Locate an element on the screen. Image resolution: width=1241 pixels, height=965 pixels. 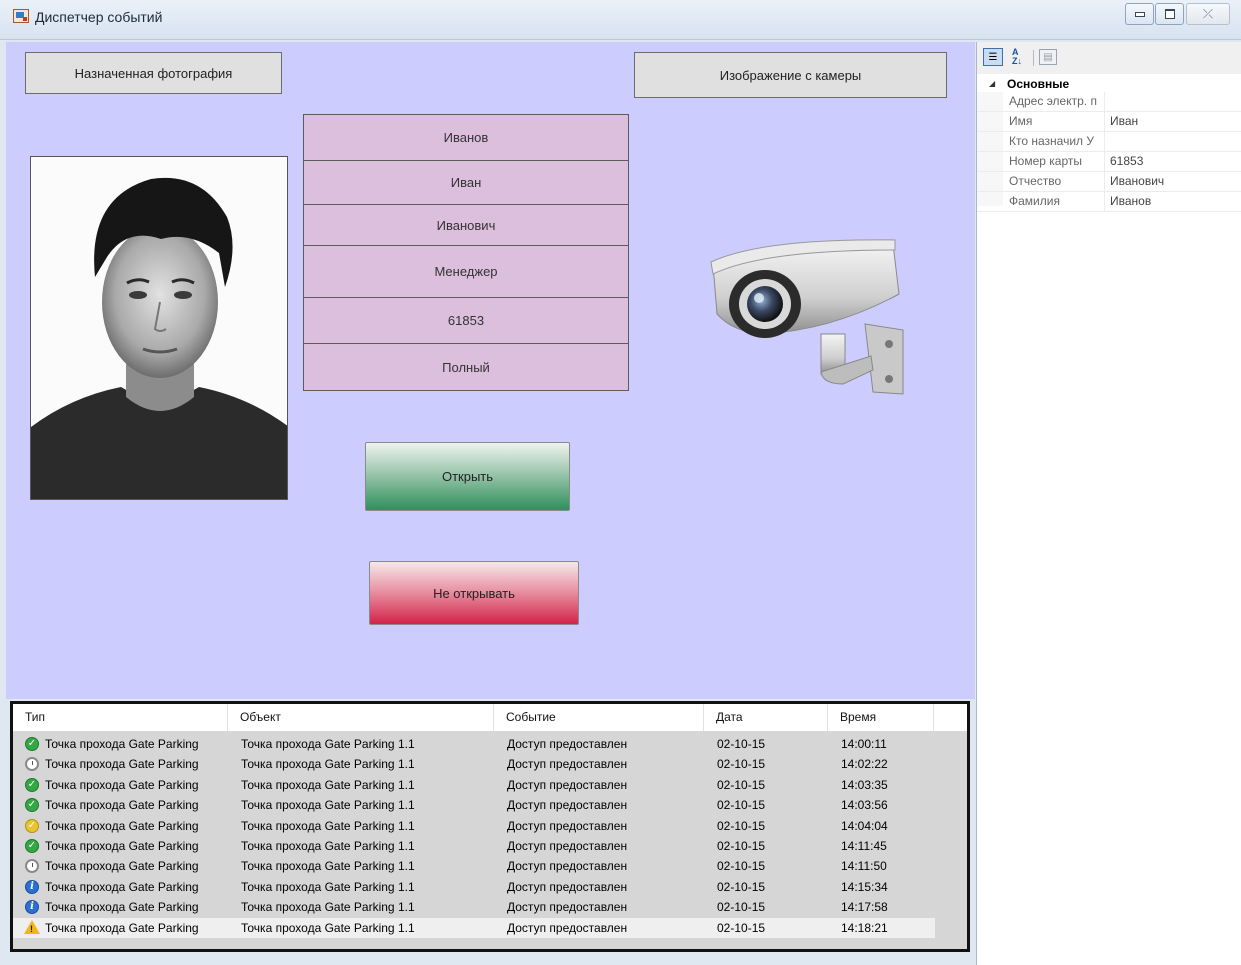
property-row: Кто назначил У is located at coordinates (1109, 142).